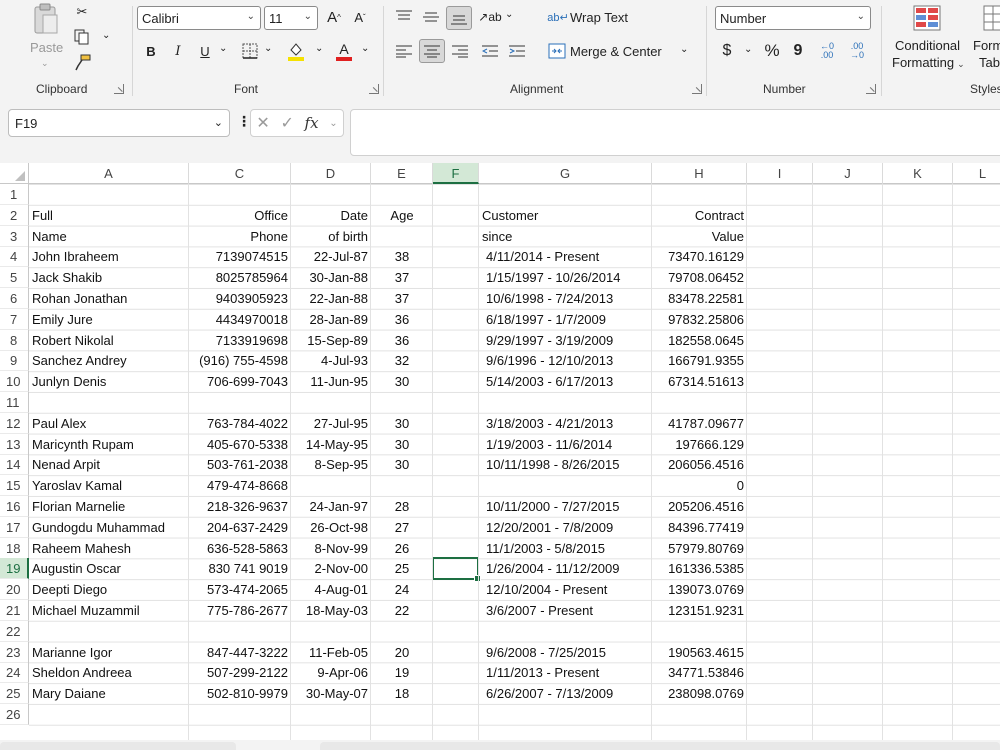  Describe the element at coordinates (698, 256) in the screenshot. I see `cell-h4: 73470.16129` at that location.